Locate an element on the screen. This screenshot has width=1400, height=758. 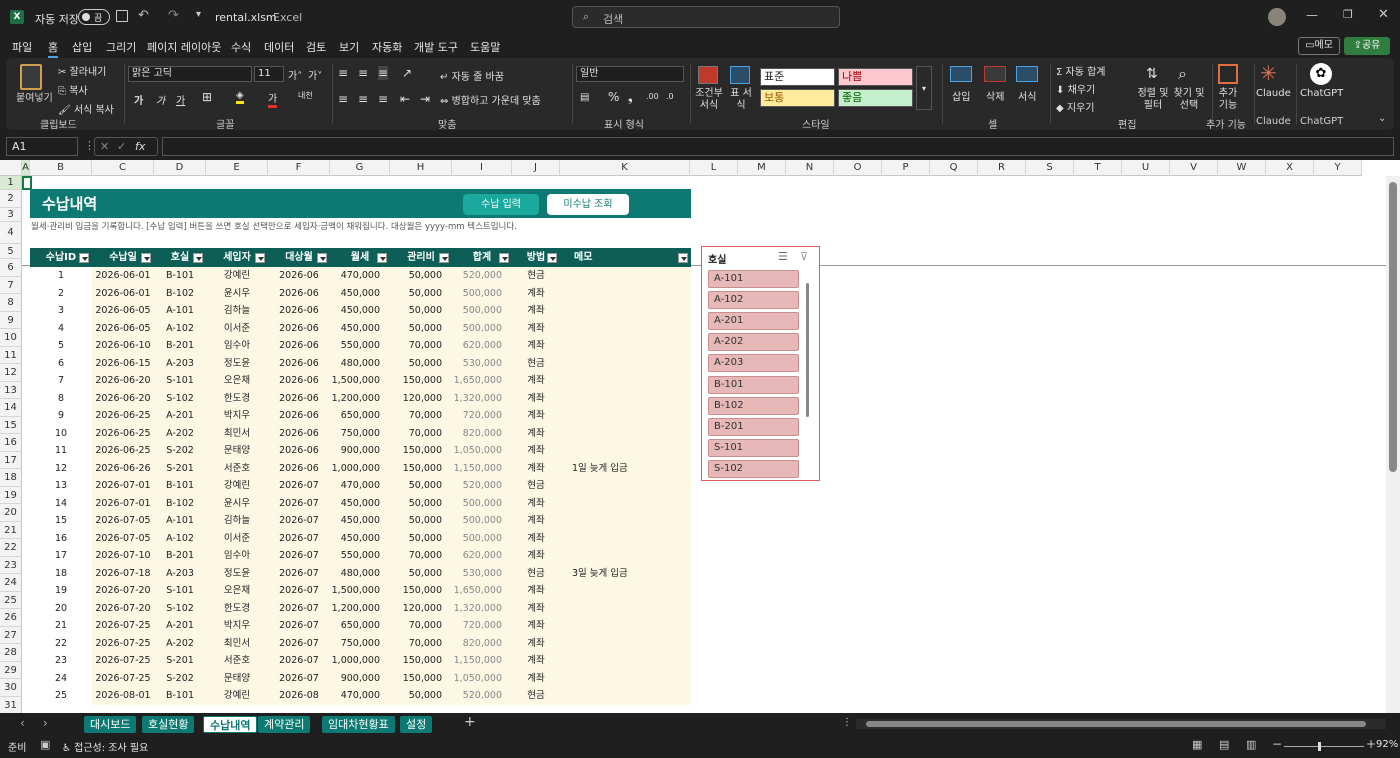
macro-record-icon: ▣ is located at coordinates (45, 744).